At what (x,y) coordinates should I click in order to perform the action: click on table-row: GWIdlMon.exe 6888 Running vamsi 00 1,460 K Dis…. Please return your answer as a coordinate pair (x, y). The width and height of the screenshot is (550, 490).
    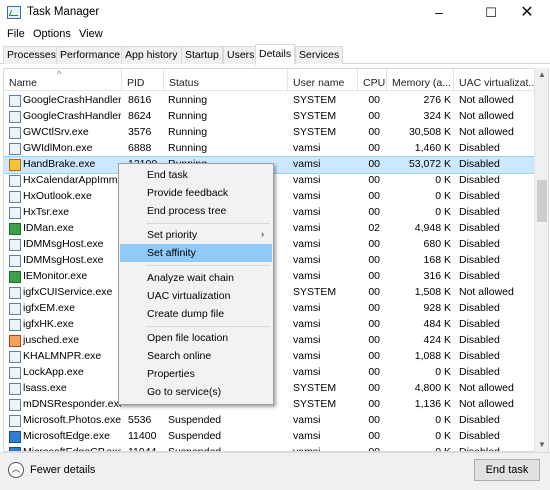
    Looking at the image, I should click on (270, 149).